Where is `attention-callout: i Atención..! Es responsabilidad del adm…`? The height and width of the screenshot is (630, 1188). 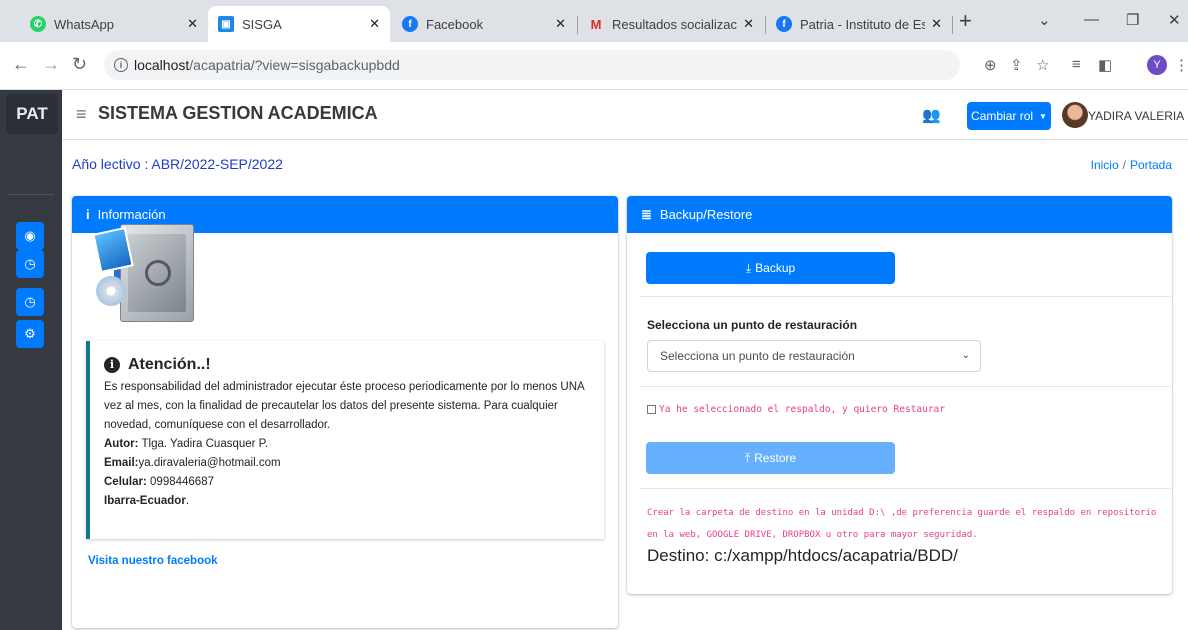
attention-callout: i Atención..! Es responsabilidad del adm… is located at coordinates (345, 440).